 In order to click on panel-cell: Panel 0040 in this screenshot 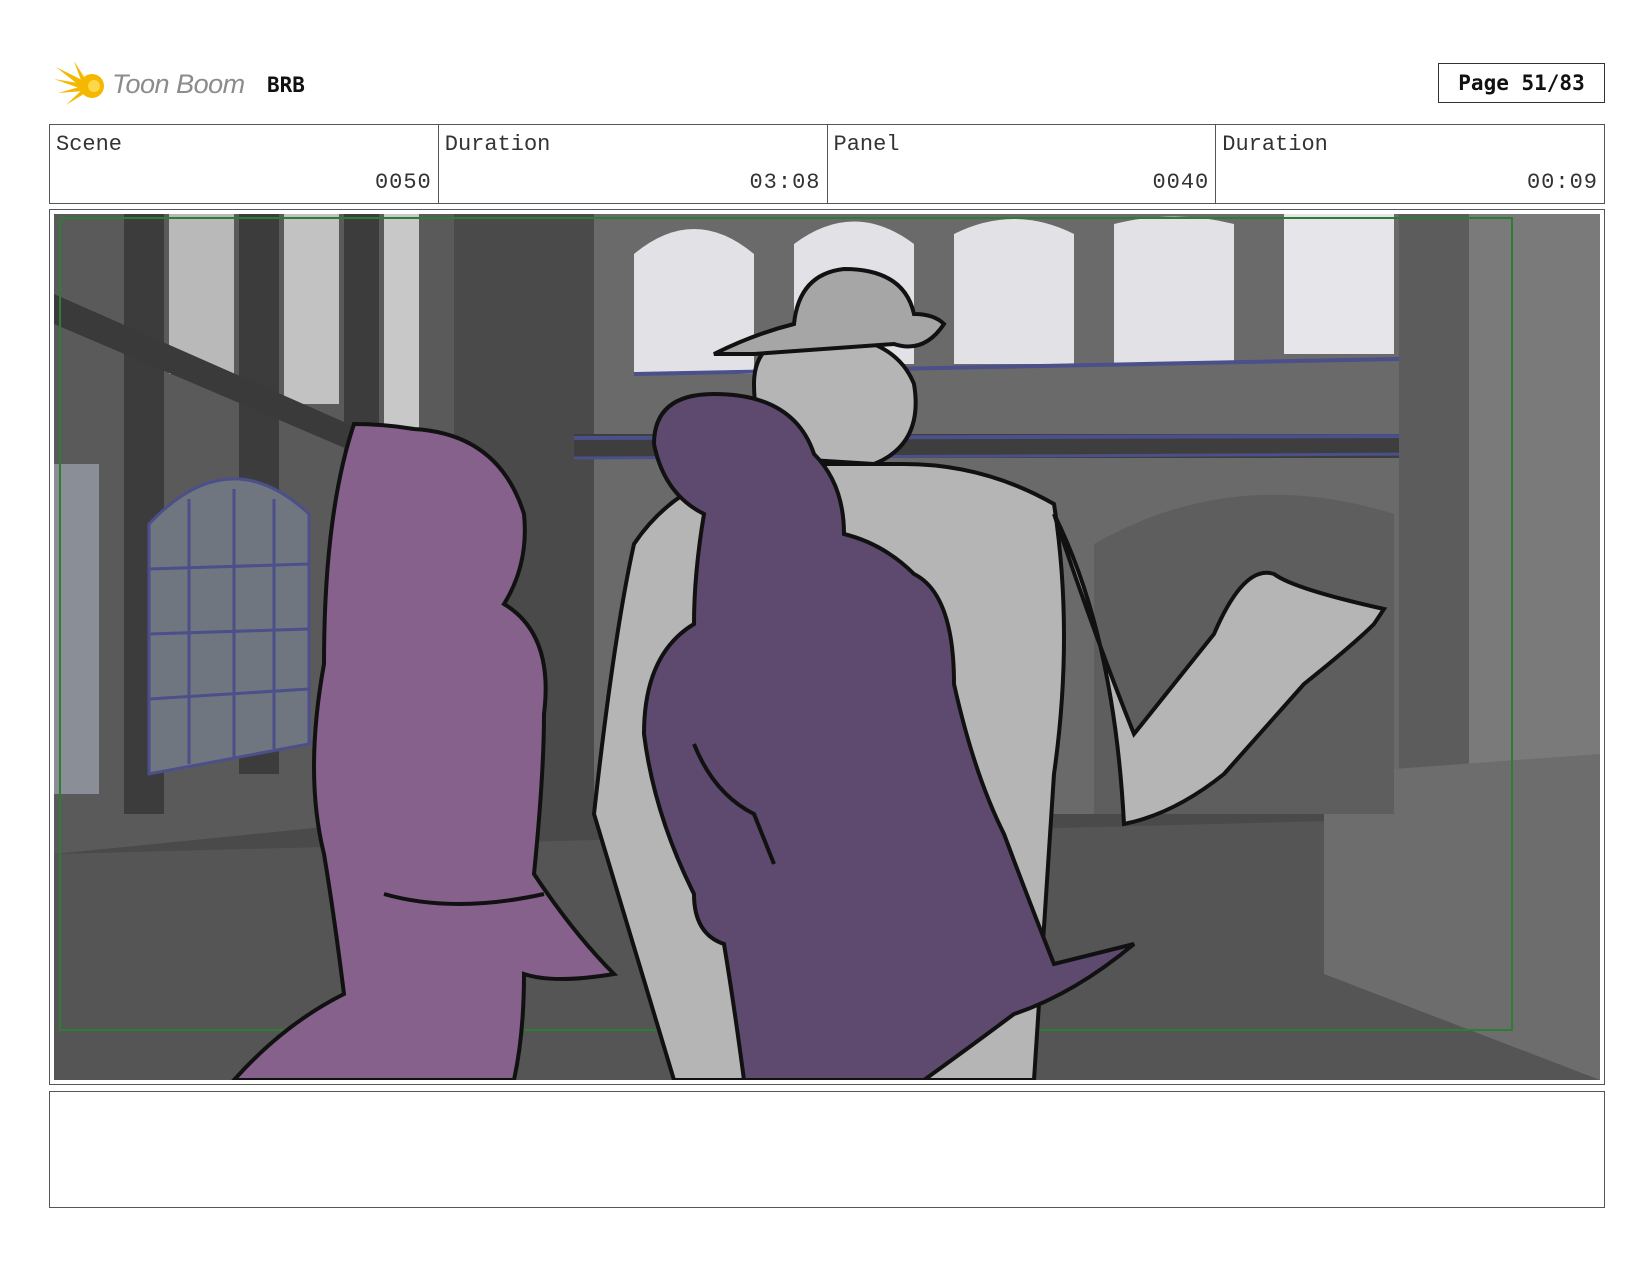, I will do `click(1022, 164)`.